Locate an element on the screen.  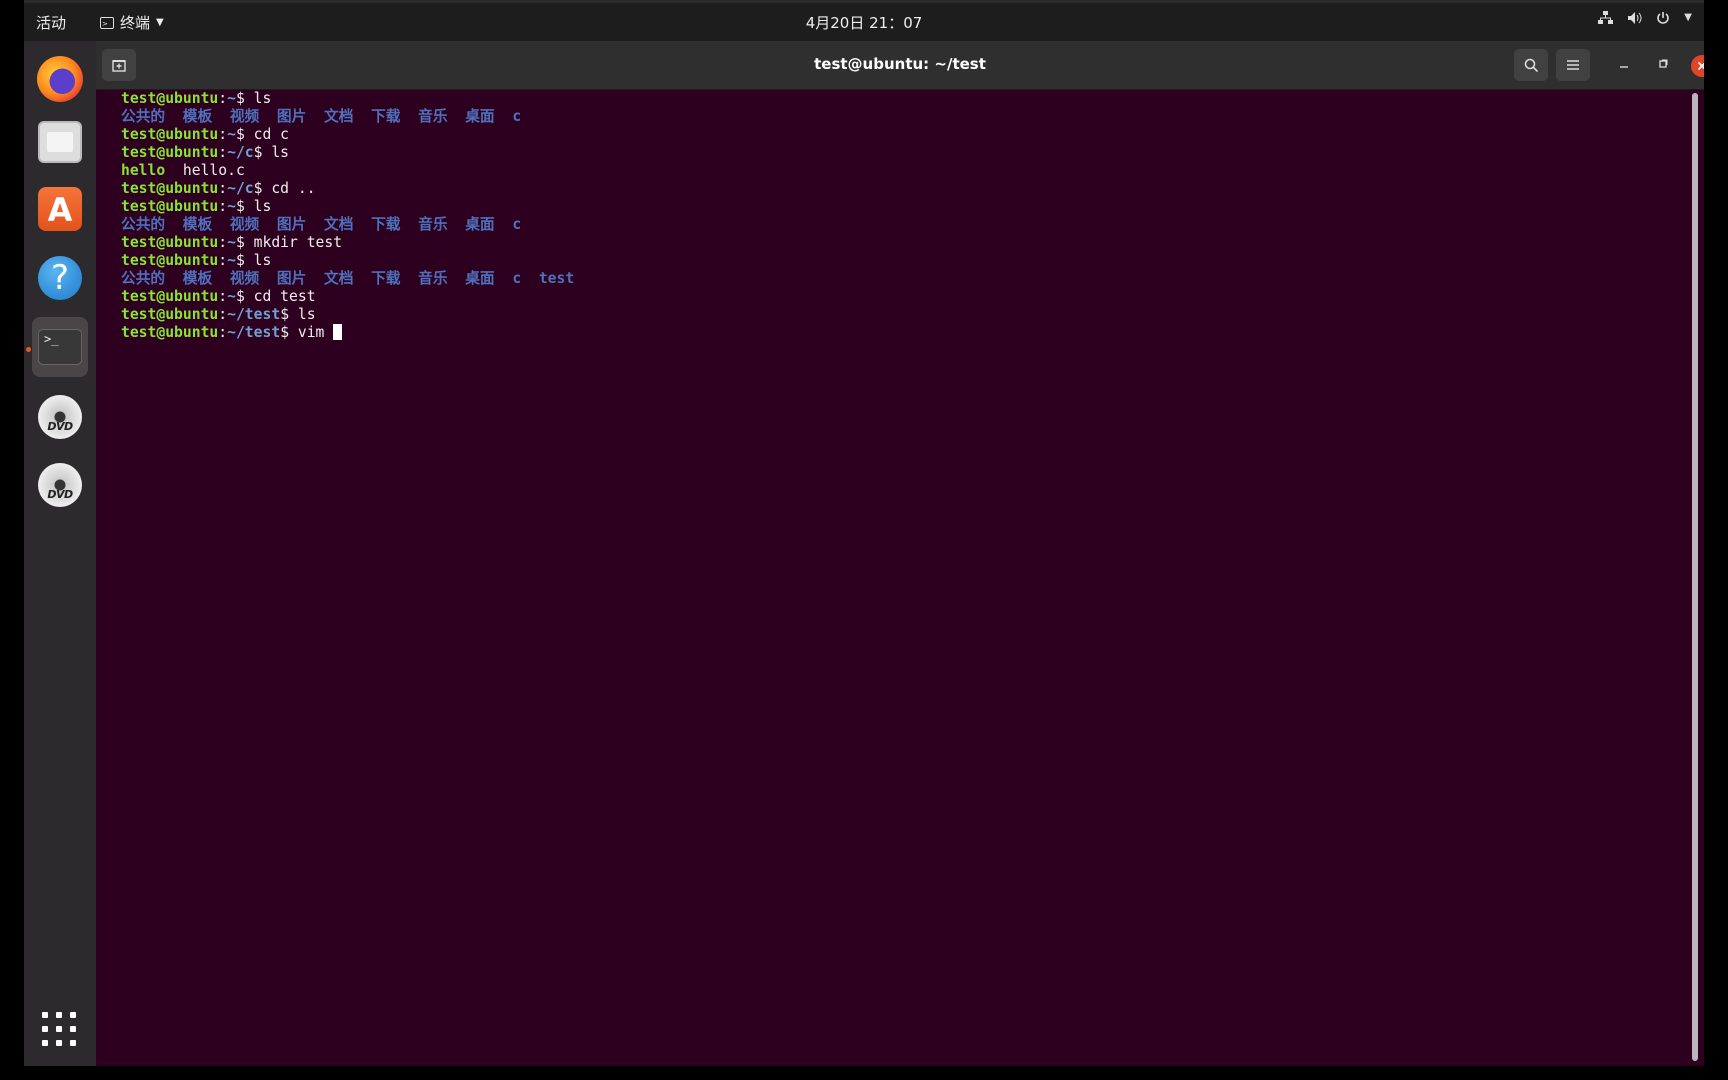
close-button is located at coordinates (1697, 66).